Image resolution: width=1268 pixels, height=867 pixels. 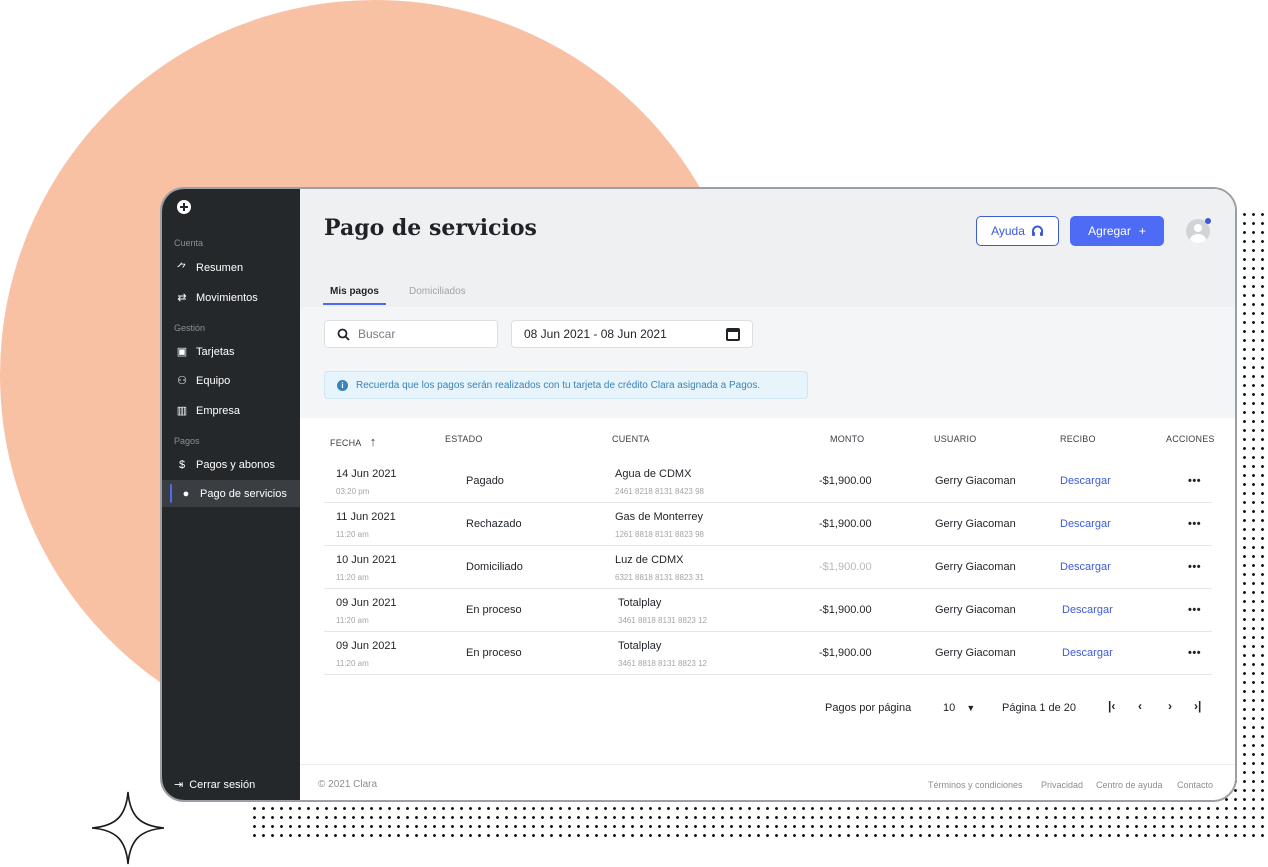 What do you see at coordinates (1062, 785) in the screenshot?
I see `footer-link-privacidad: Privacidad` at bounding box center [1062, 785].